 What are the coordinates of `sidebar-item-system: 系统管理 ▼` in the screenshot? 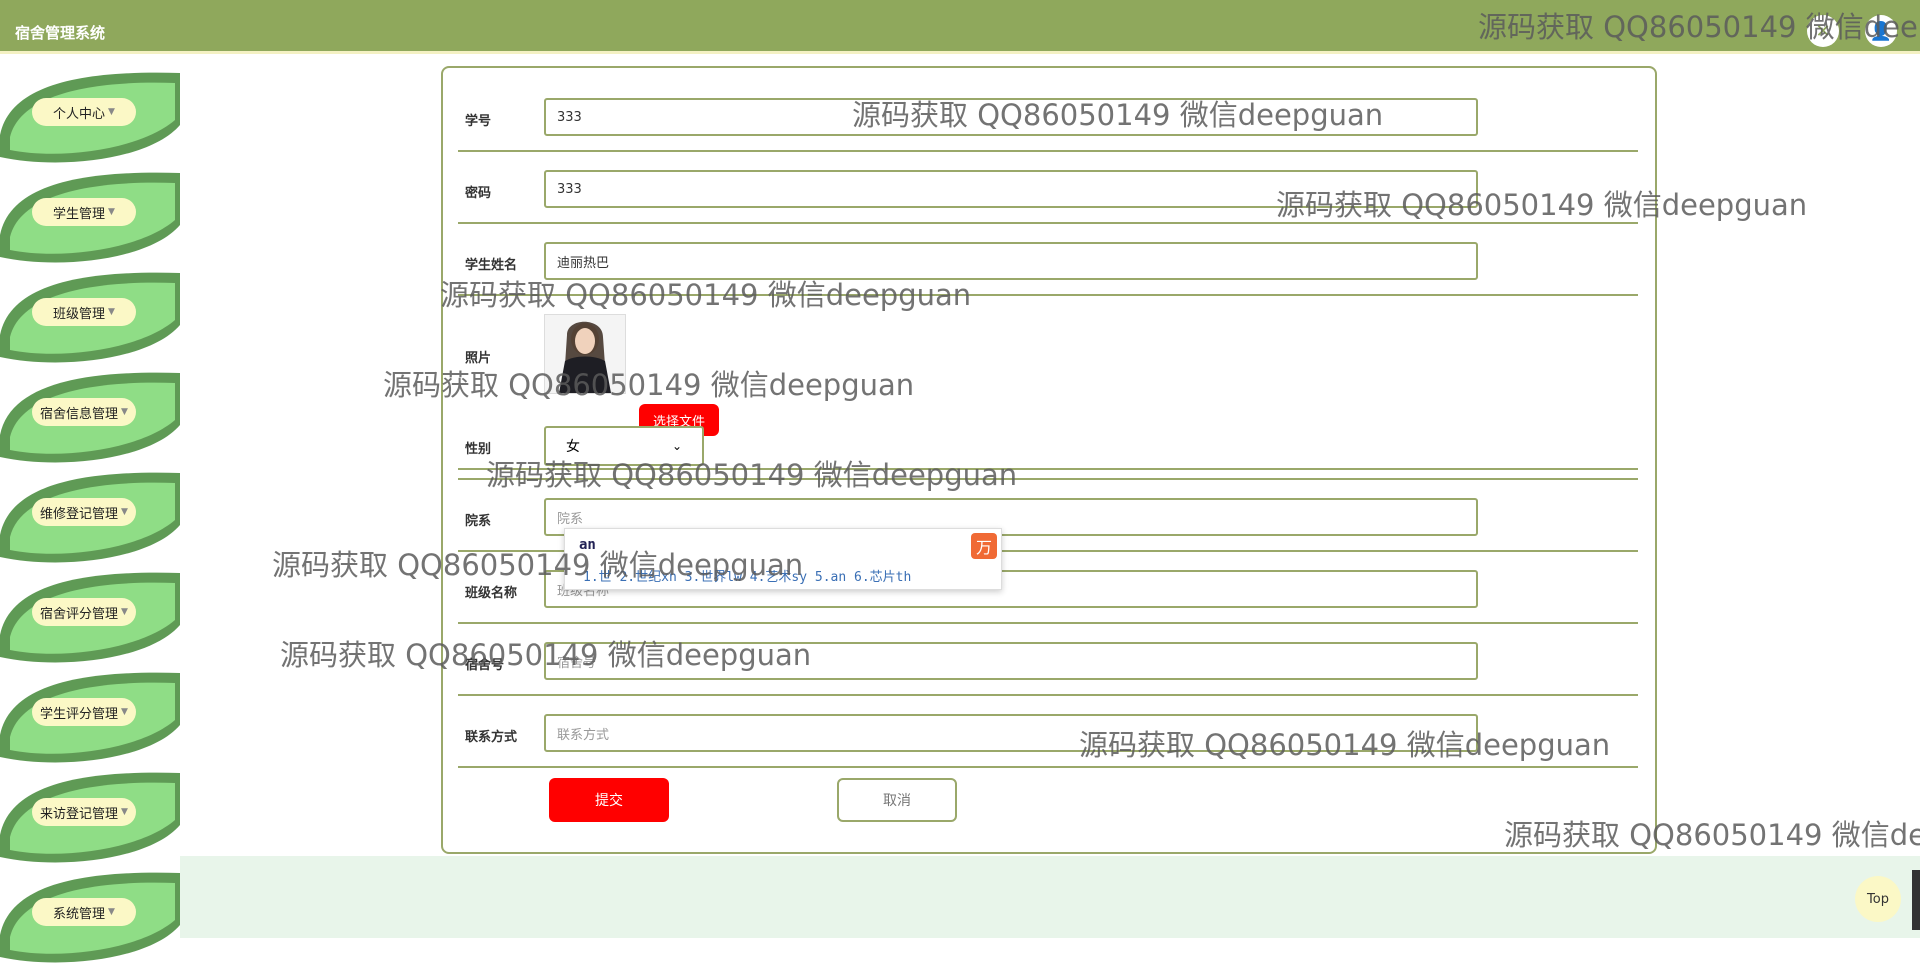 It's located at (91, 915).